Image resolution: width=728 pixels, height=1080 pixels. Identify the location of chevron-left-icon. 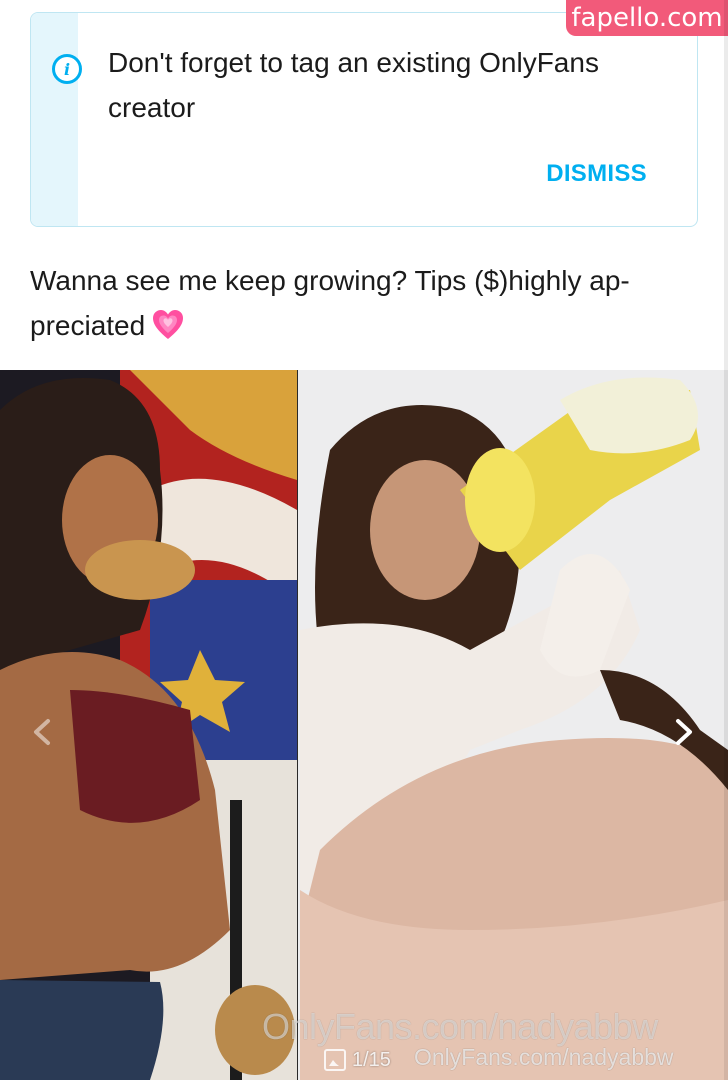
(43, 732).